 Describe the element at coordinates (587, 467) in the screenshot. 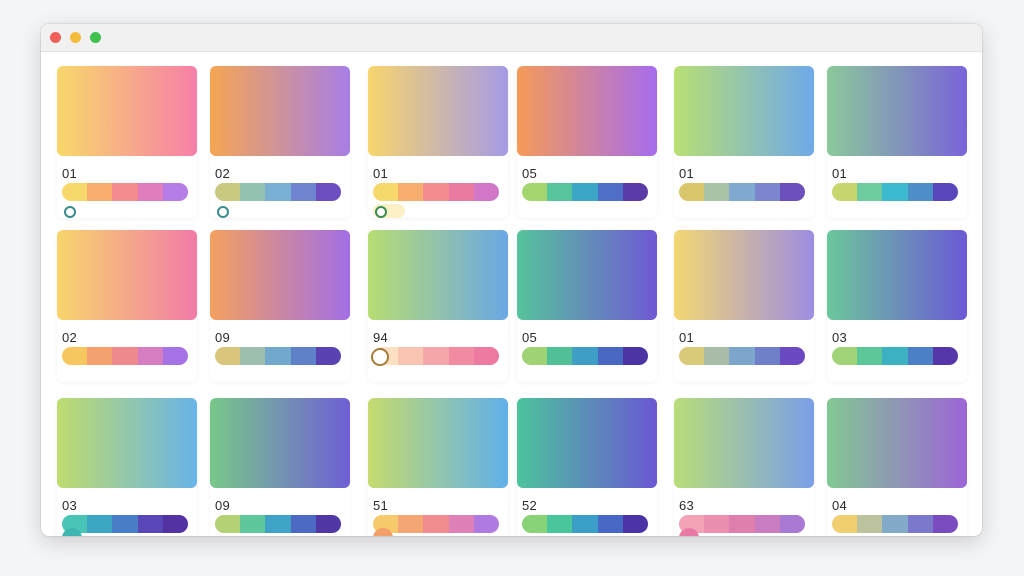

I see `gradient-card: 52` at that location.